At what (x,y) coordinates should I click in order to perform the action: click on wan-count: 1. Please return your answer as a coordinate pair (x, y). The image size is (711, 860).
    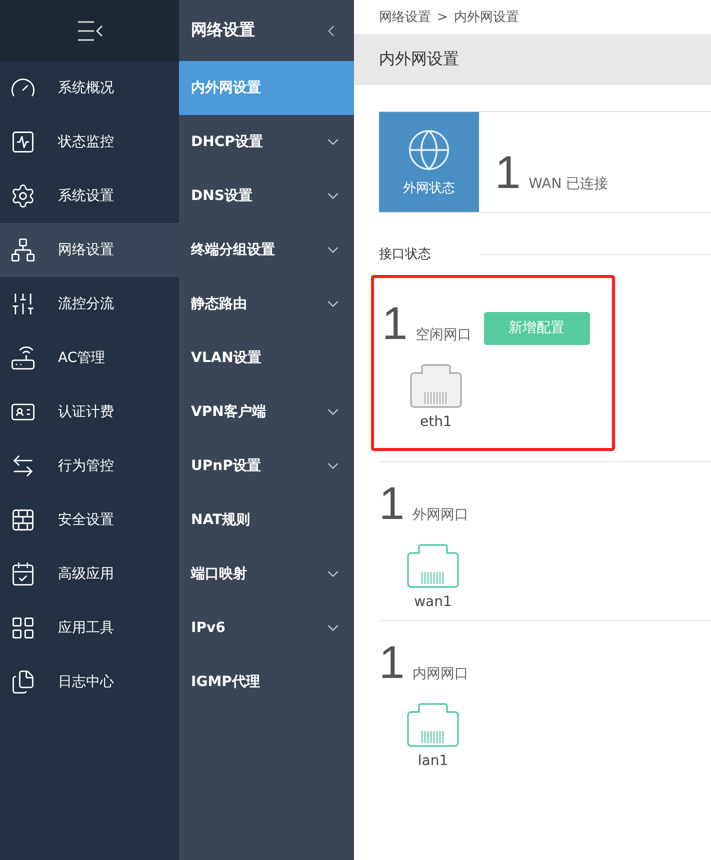
    Looking at the image, I should click on (508, 172).